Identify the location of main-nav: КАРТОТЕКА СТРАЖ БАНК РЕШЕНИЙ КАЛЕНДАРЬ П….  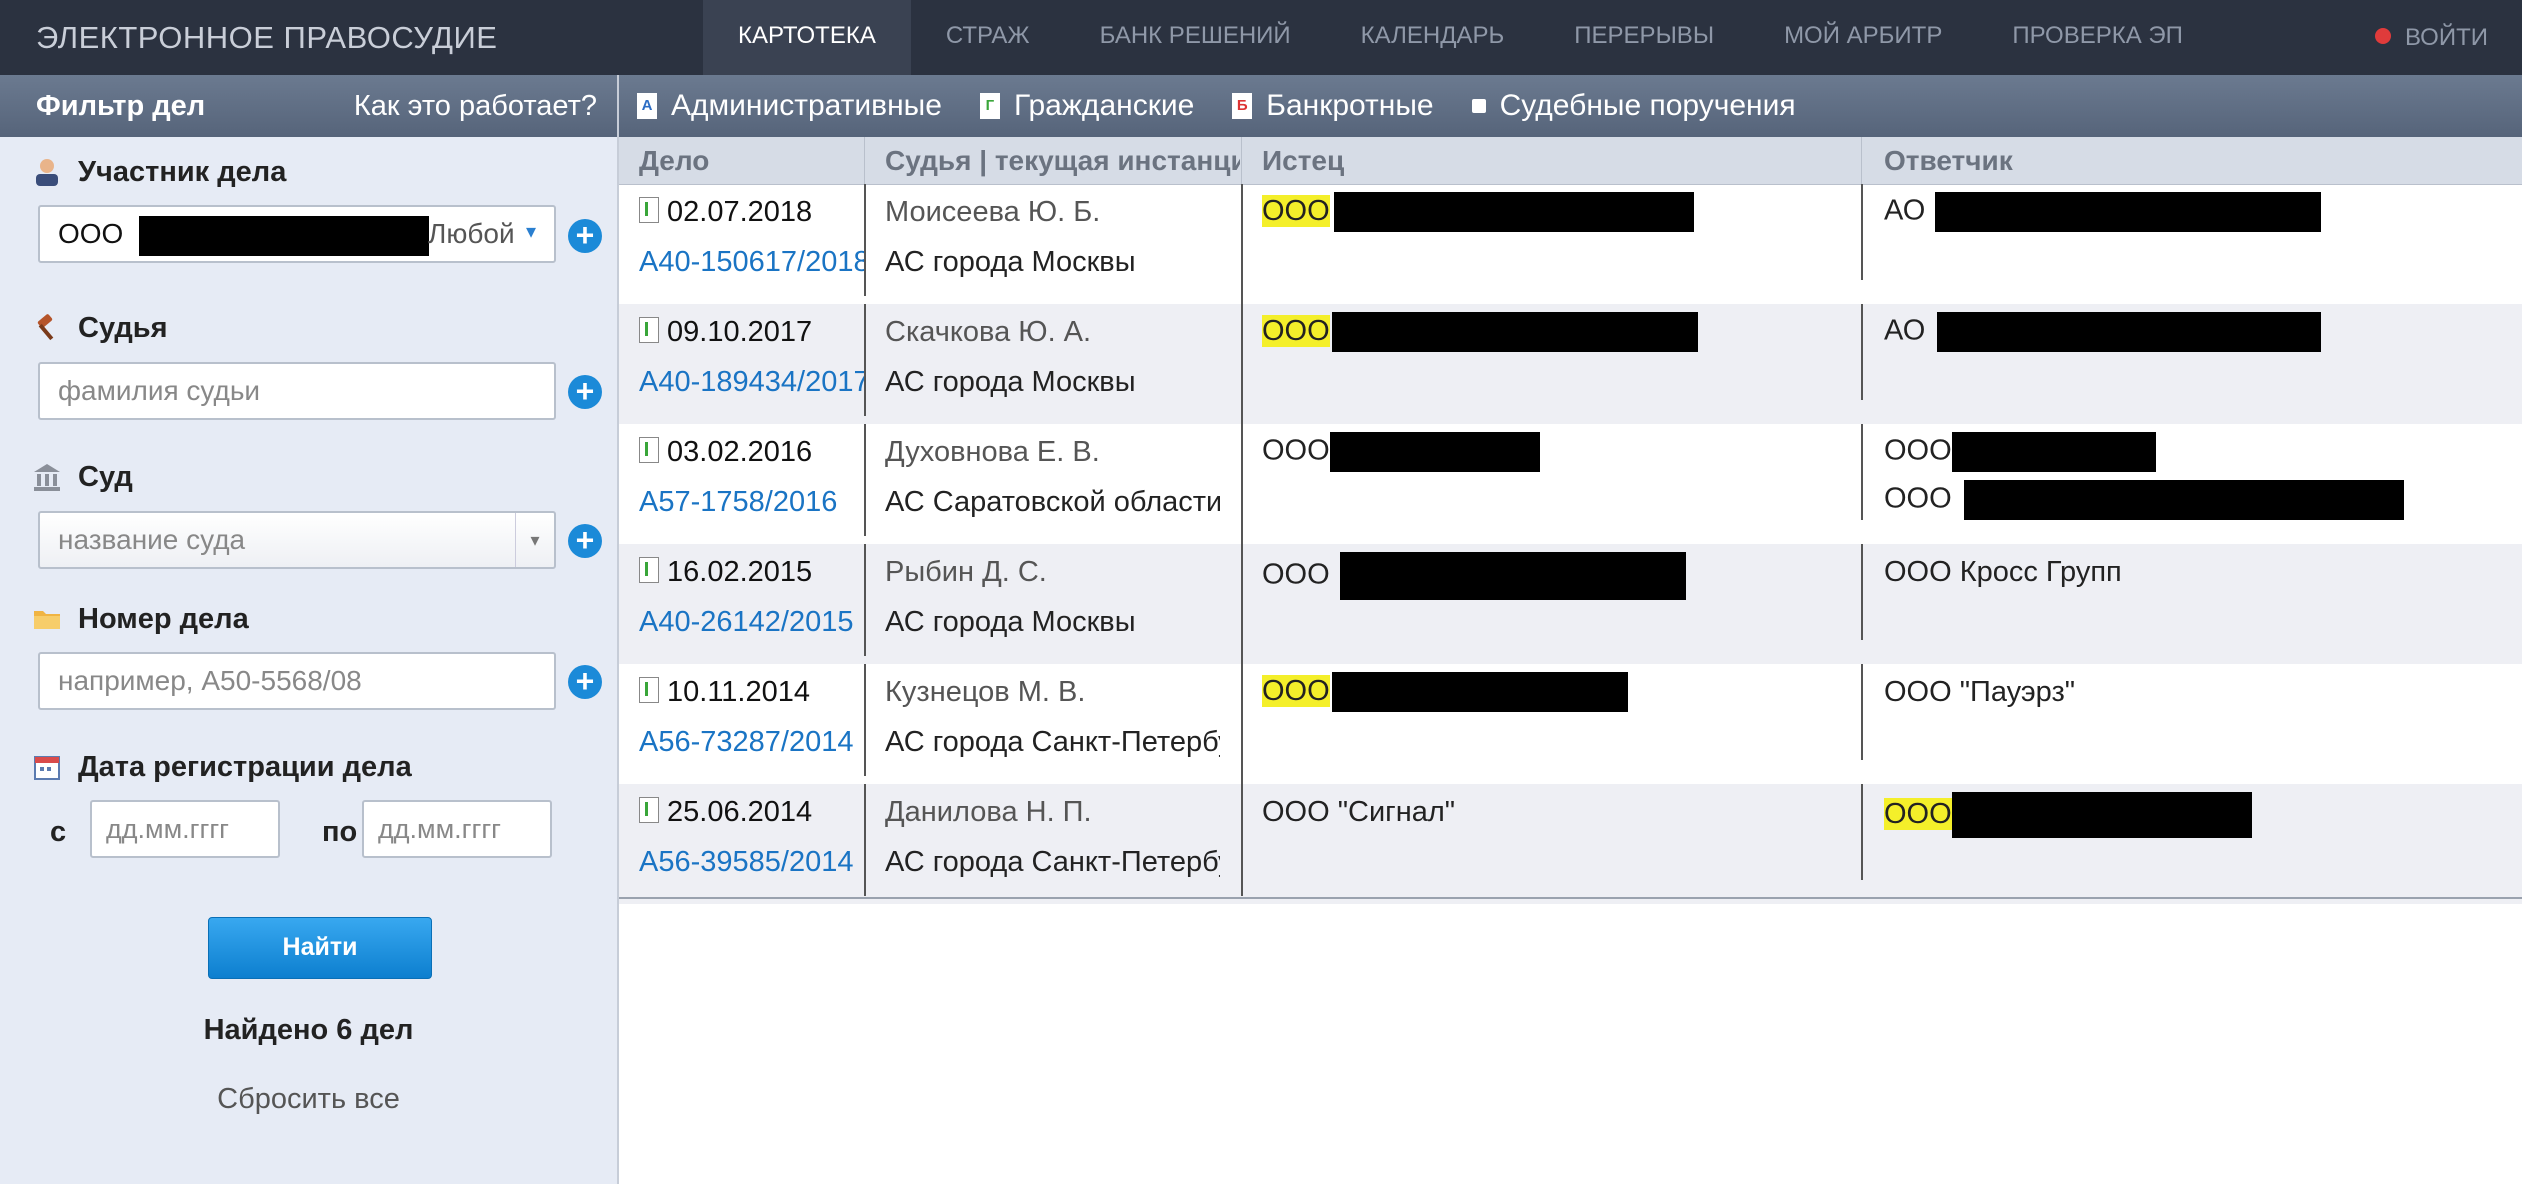
(1460, 37).